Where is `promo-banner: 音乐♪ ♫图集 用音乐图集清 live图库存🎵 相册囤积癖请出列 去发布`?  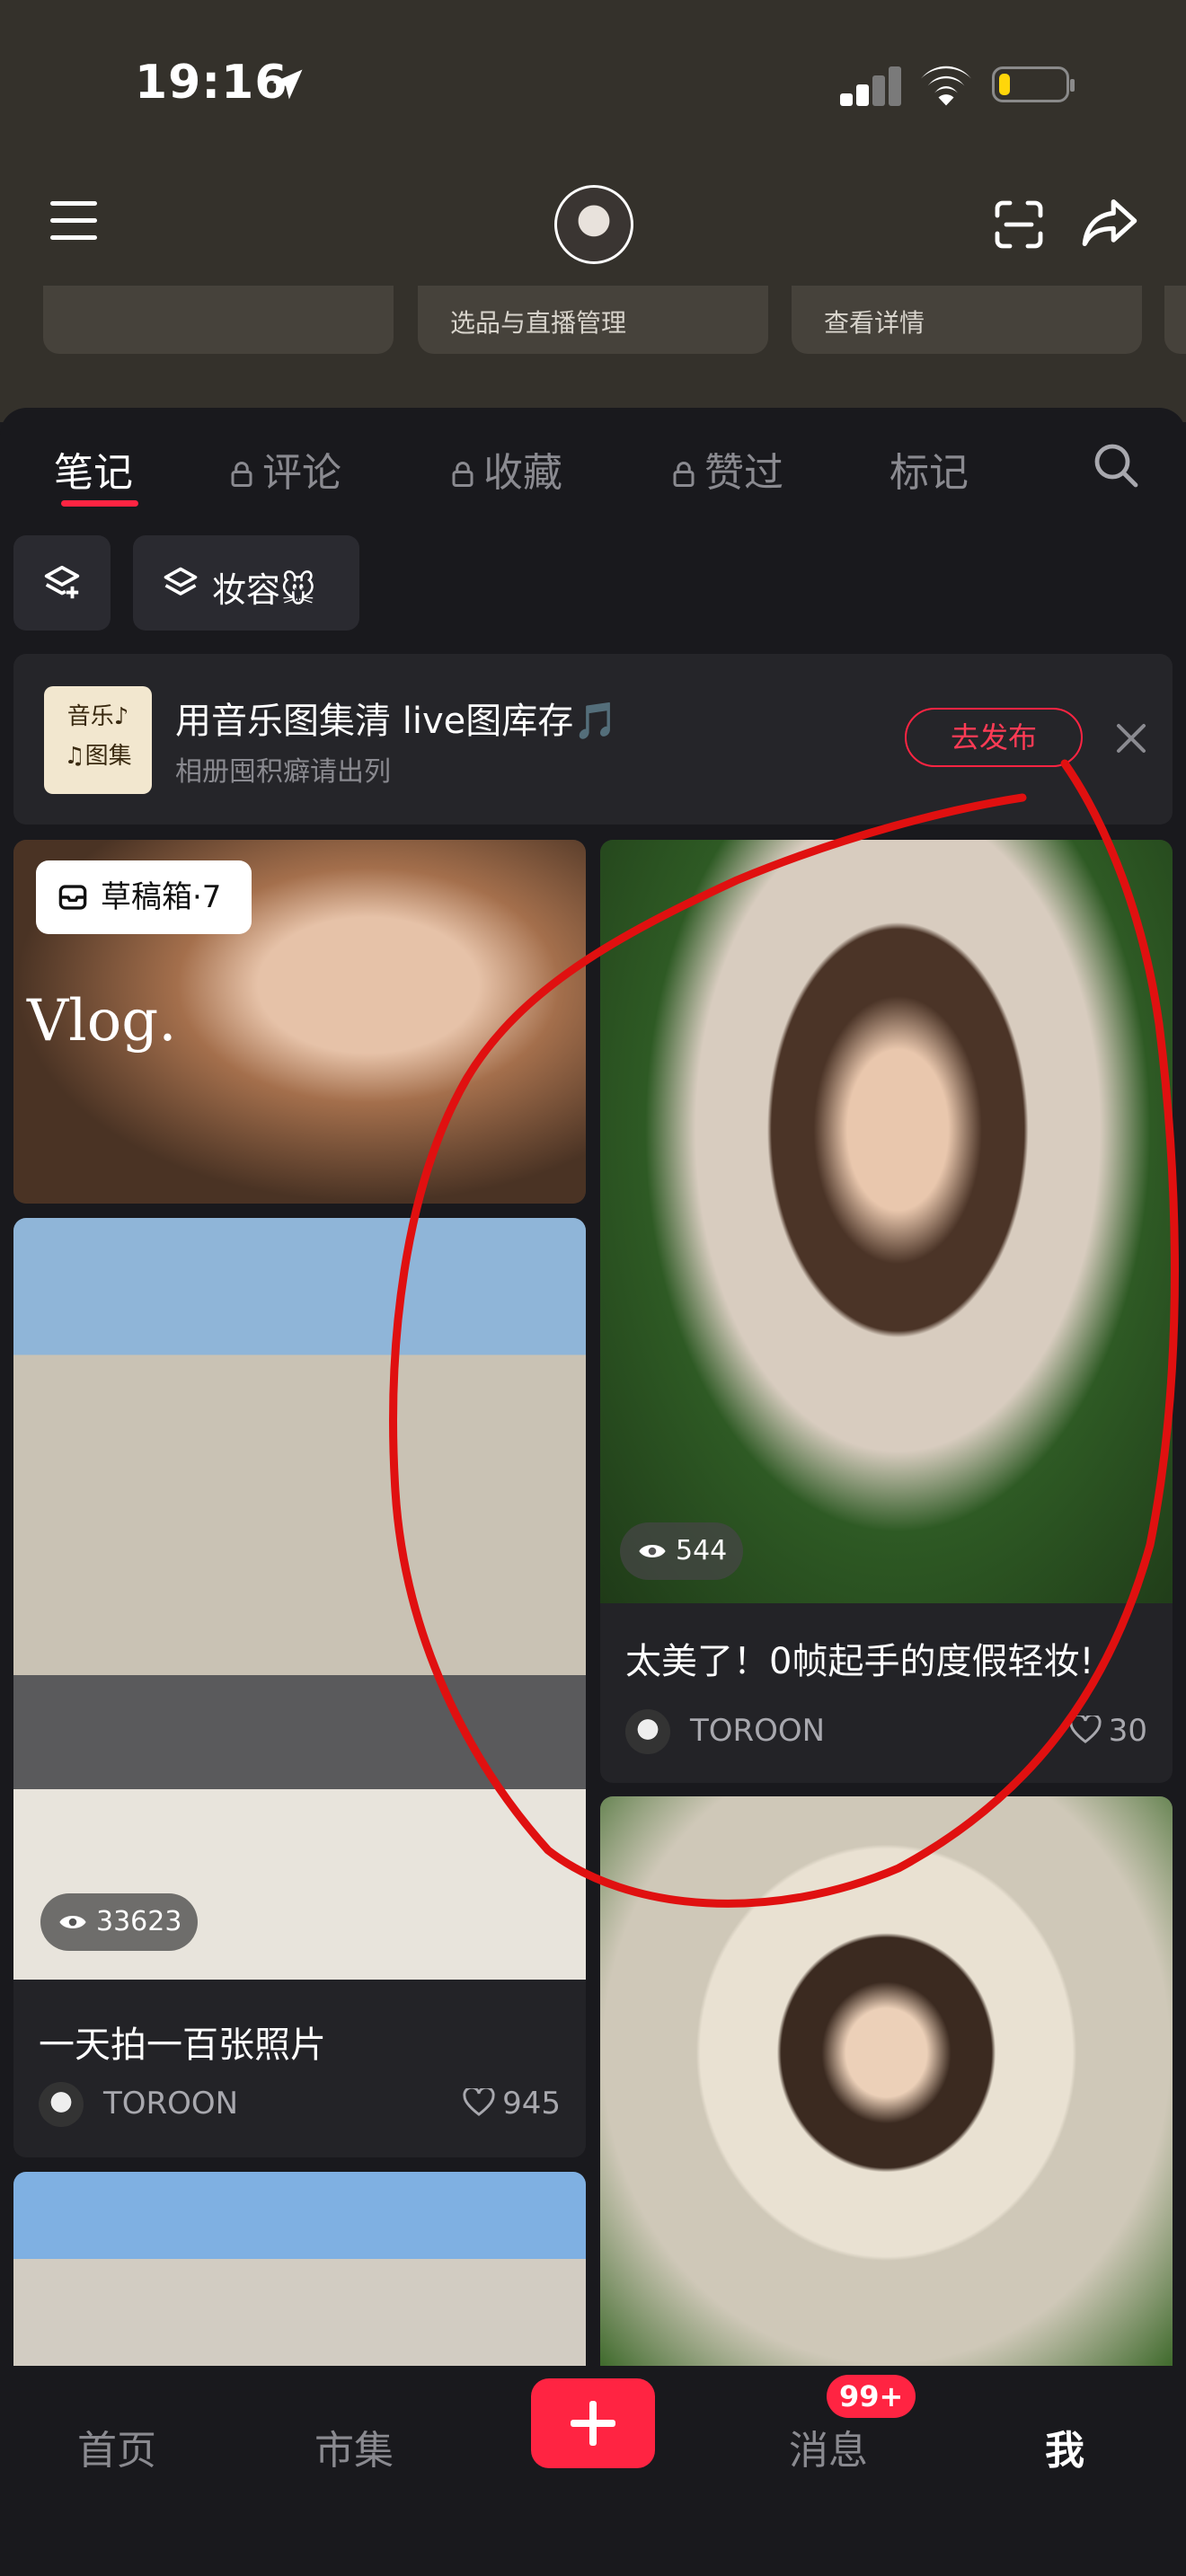
promo-banner: 音乐♪ ♫图集 用音乐图集清 live图库存🎵 相册囤积癖请出列 去发布 is located at coordinates (593, 739).